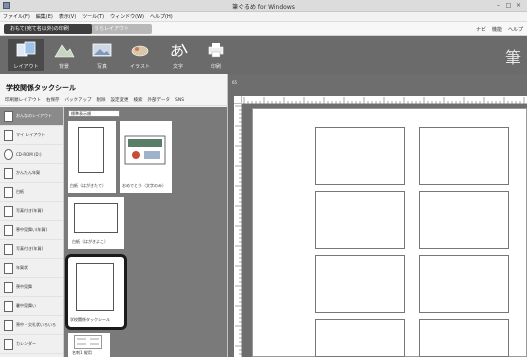 The width and height of the screenshot is (527, 357). Describe the element at coordinates (263, 7) in the screenshot. I see `window-title: 筆ぐるめ for Windows` at that location.